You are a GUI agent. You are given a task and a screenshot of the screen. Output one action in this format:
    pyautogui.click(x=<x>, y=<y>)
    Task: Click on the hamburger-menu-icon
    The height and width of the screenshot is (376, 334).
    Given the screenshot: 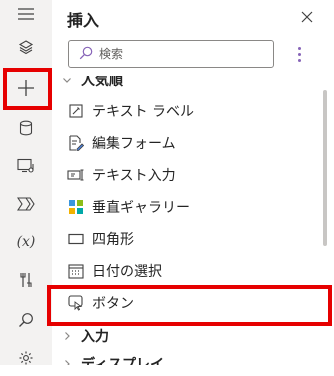 What is the action you would take?
    pyautogui.click(x=26, y=16)
    